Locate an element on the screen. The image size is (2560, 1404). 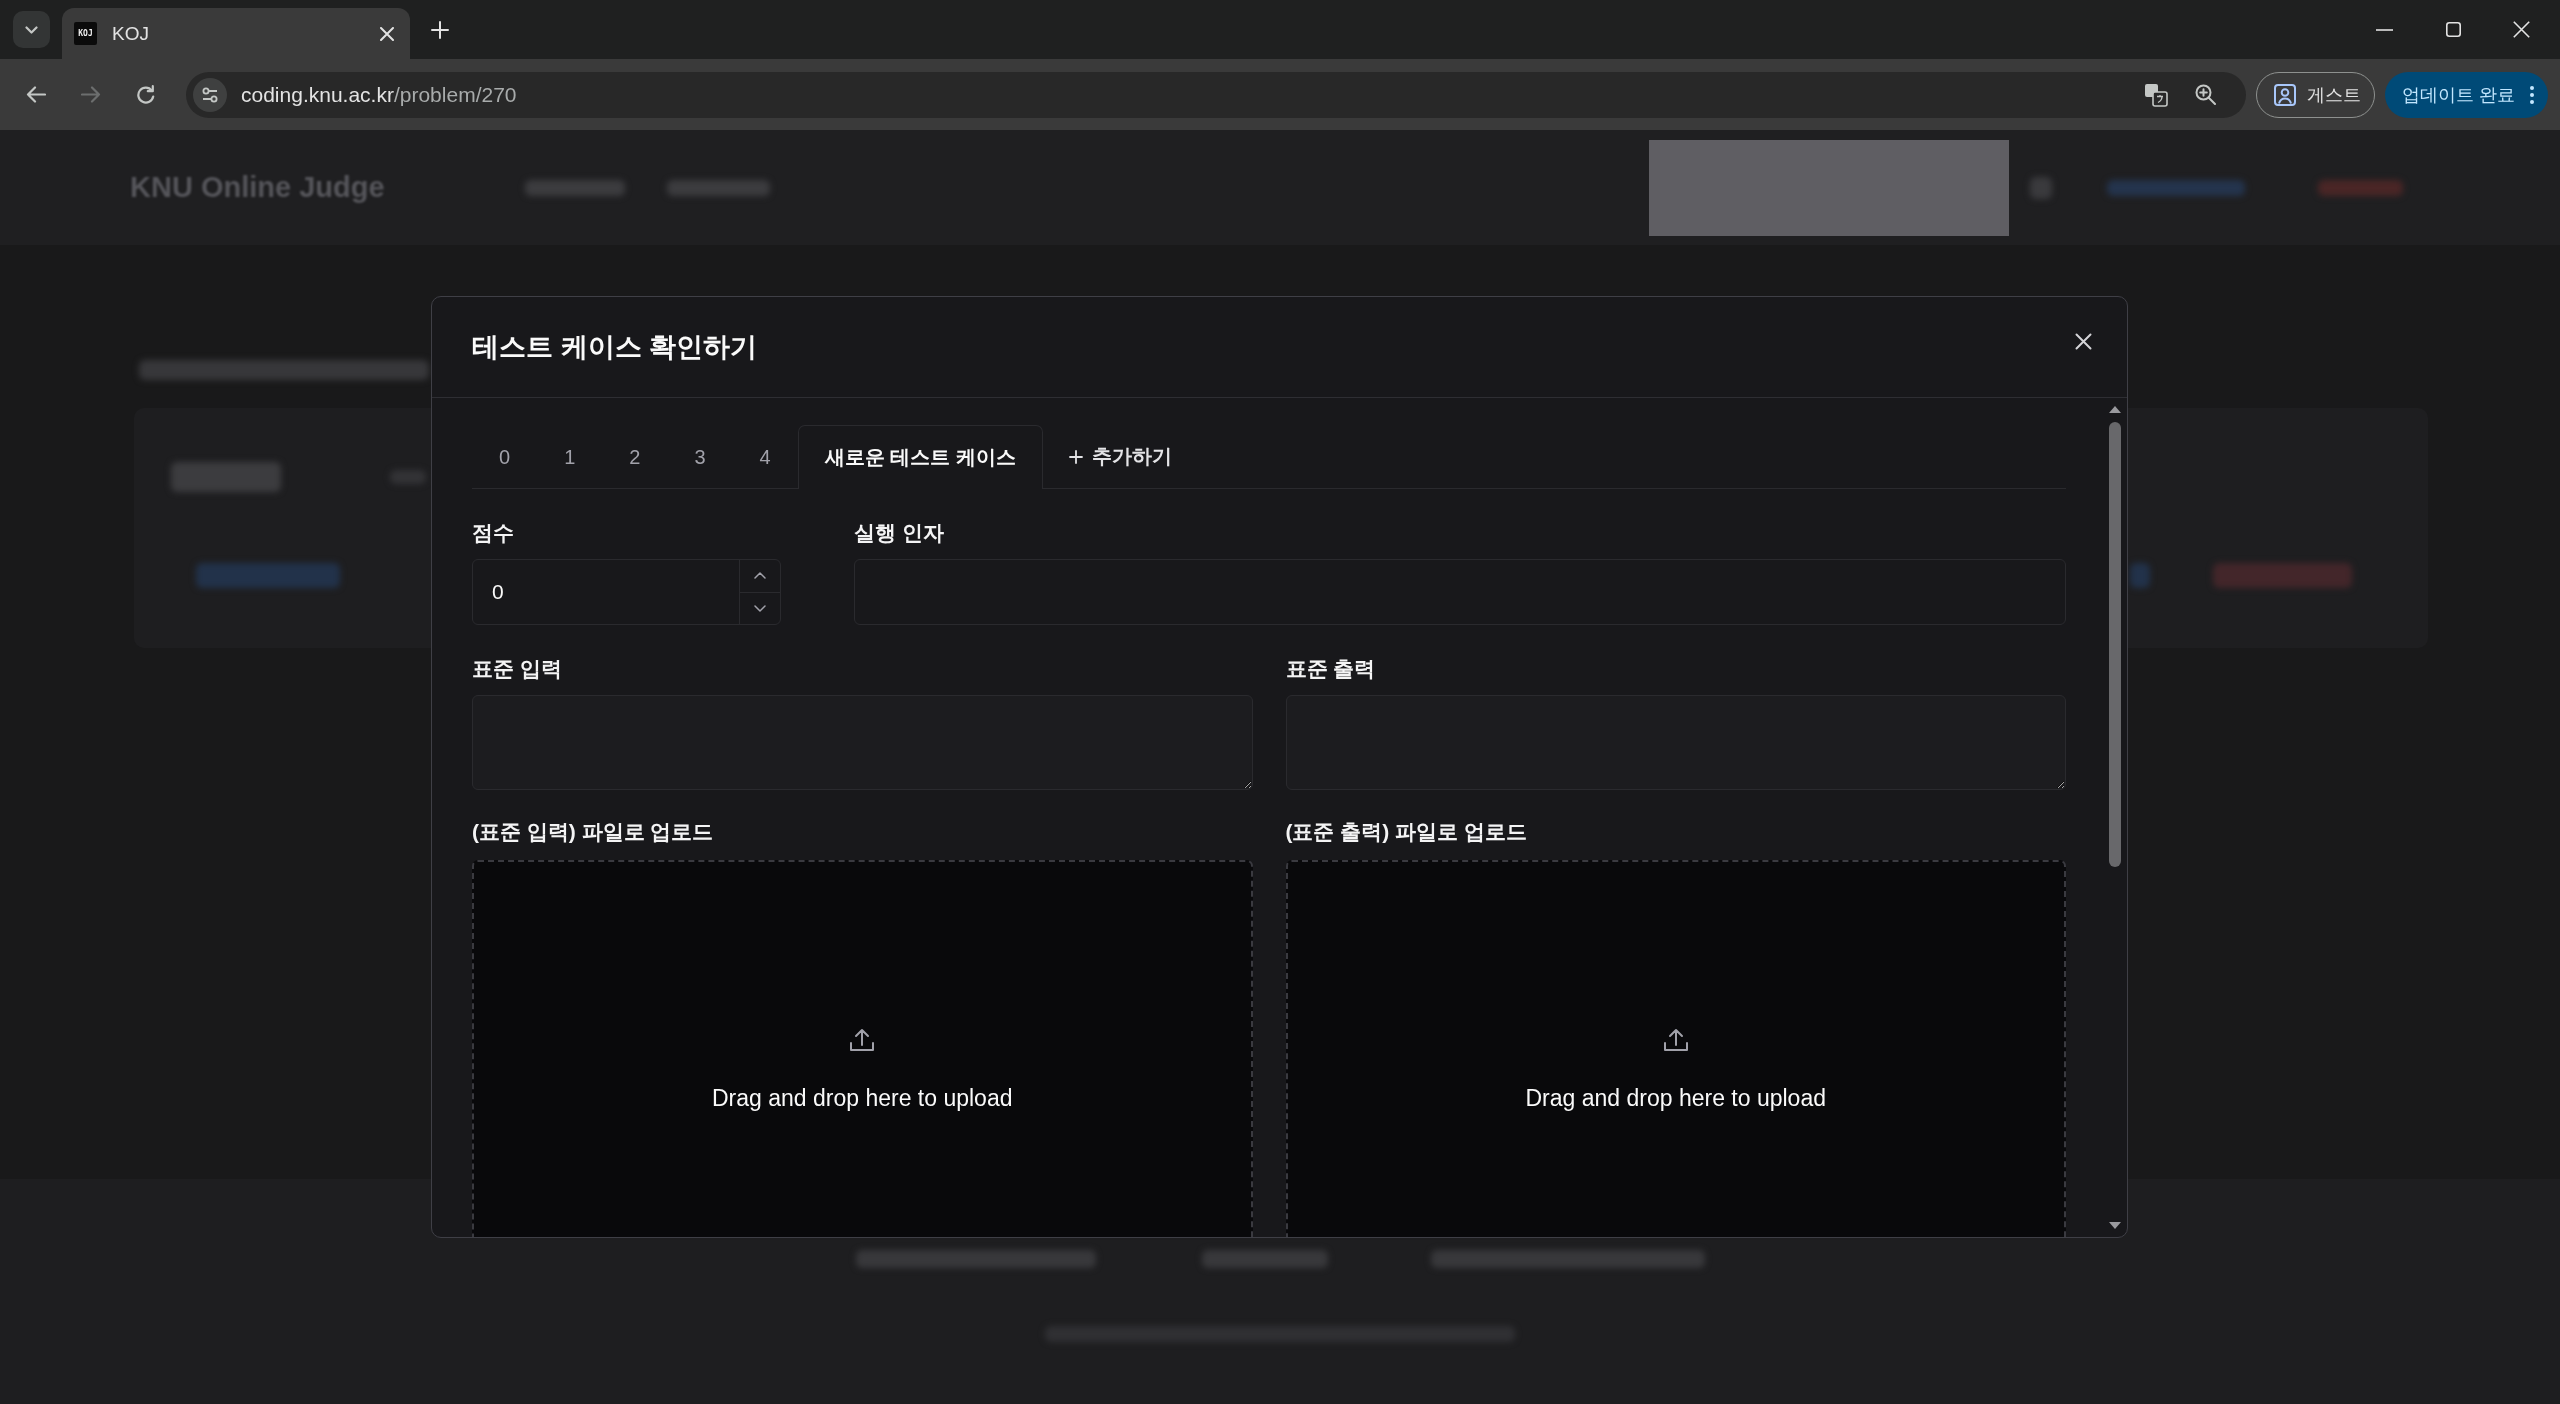
site-favicon: KOJ is located at coordinates (85, 33).